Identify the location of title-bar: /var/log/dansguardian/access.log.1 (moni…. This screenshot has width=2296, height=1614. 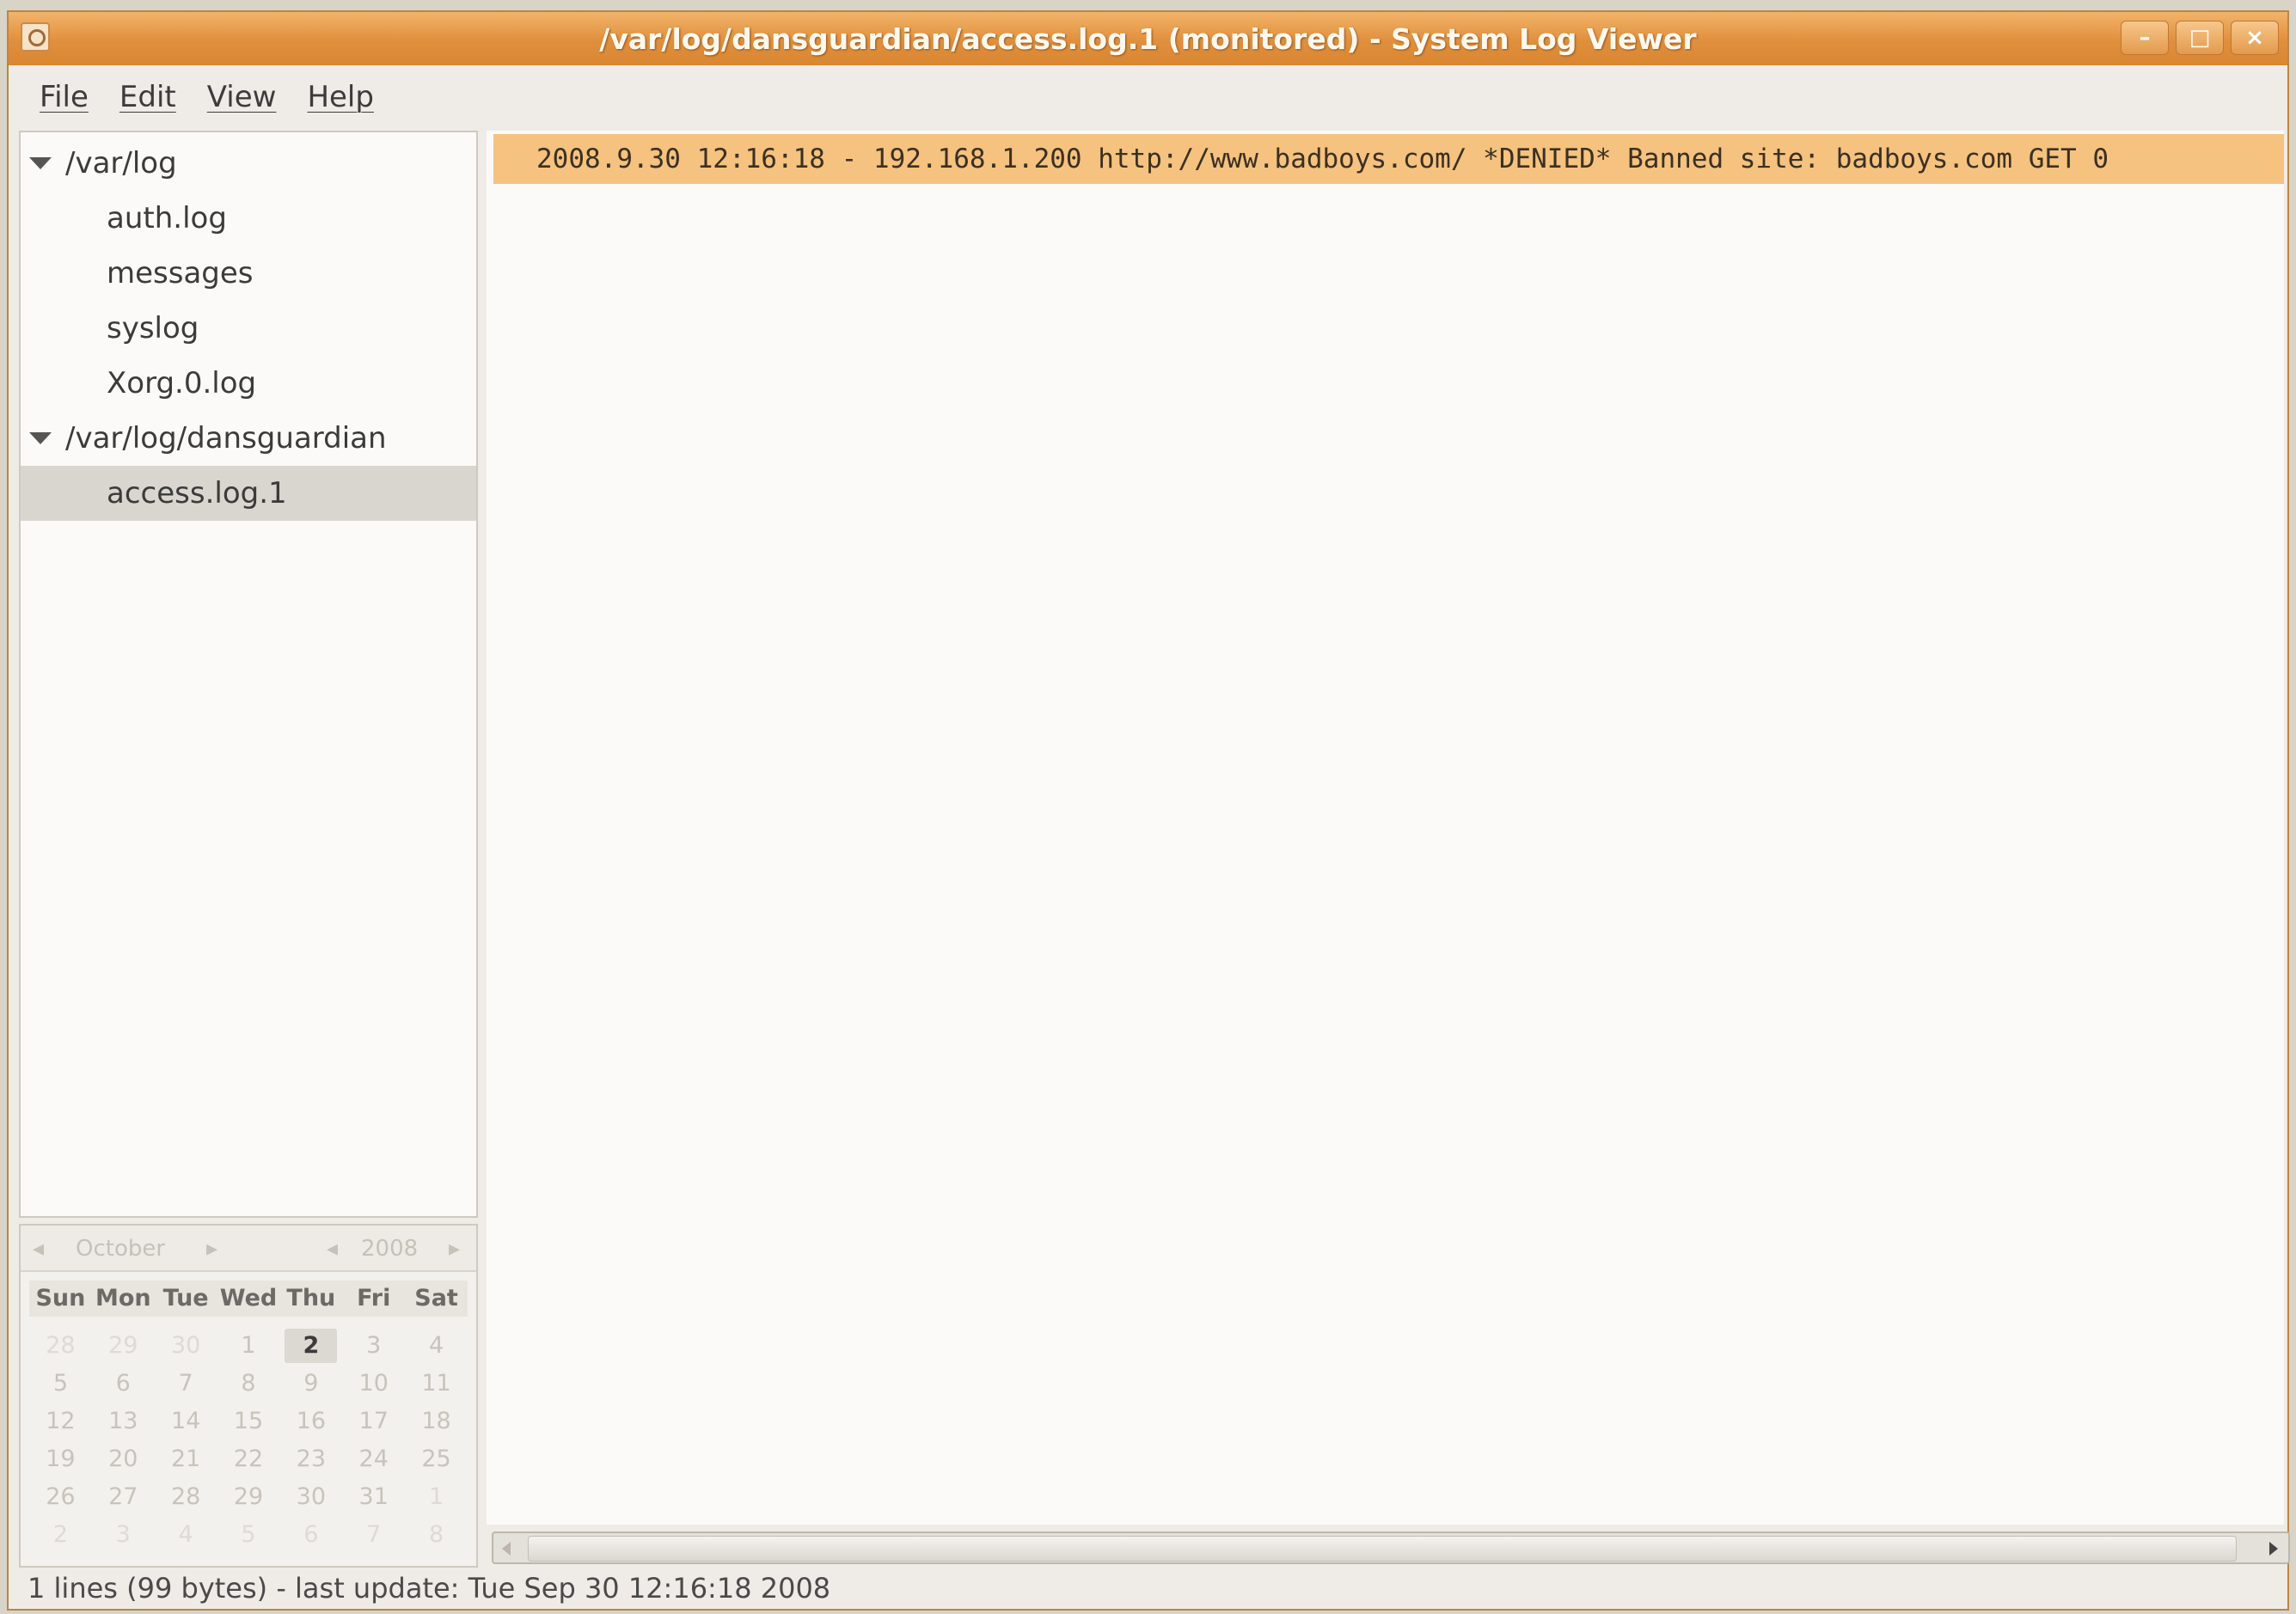
(1148, 39).